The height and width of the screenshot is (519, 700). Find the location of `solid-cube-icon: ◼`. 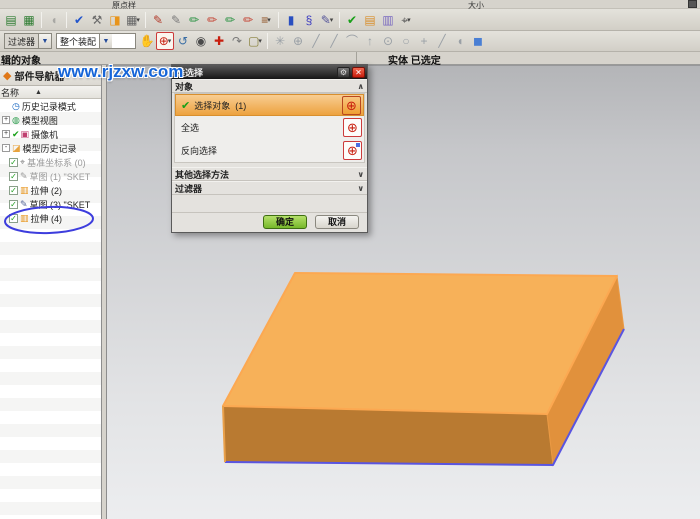

solid-cube-icon: ◼ is located at coordinates (478, 41).